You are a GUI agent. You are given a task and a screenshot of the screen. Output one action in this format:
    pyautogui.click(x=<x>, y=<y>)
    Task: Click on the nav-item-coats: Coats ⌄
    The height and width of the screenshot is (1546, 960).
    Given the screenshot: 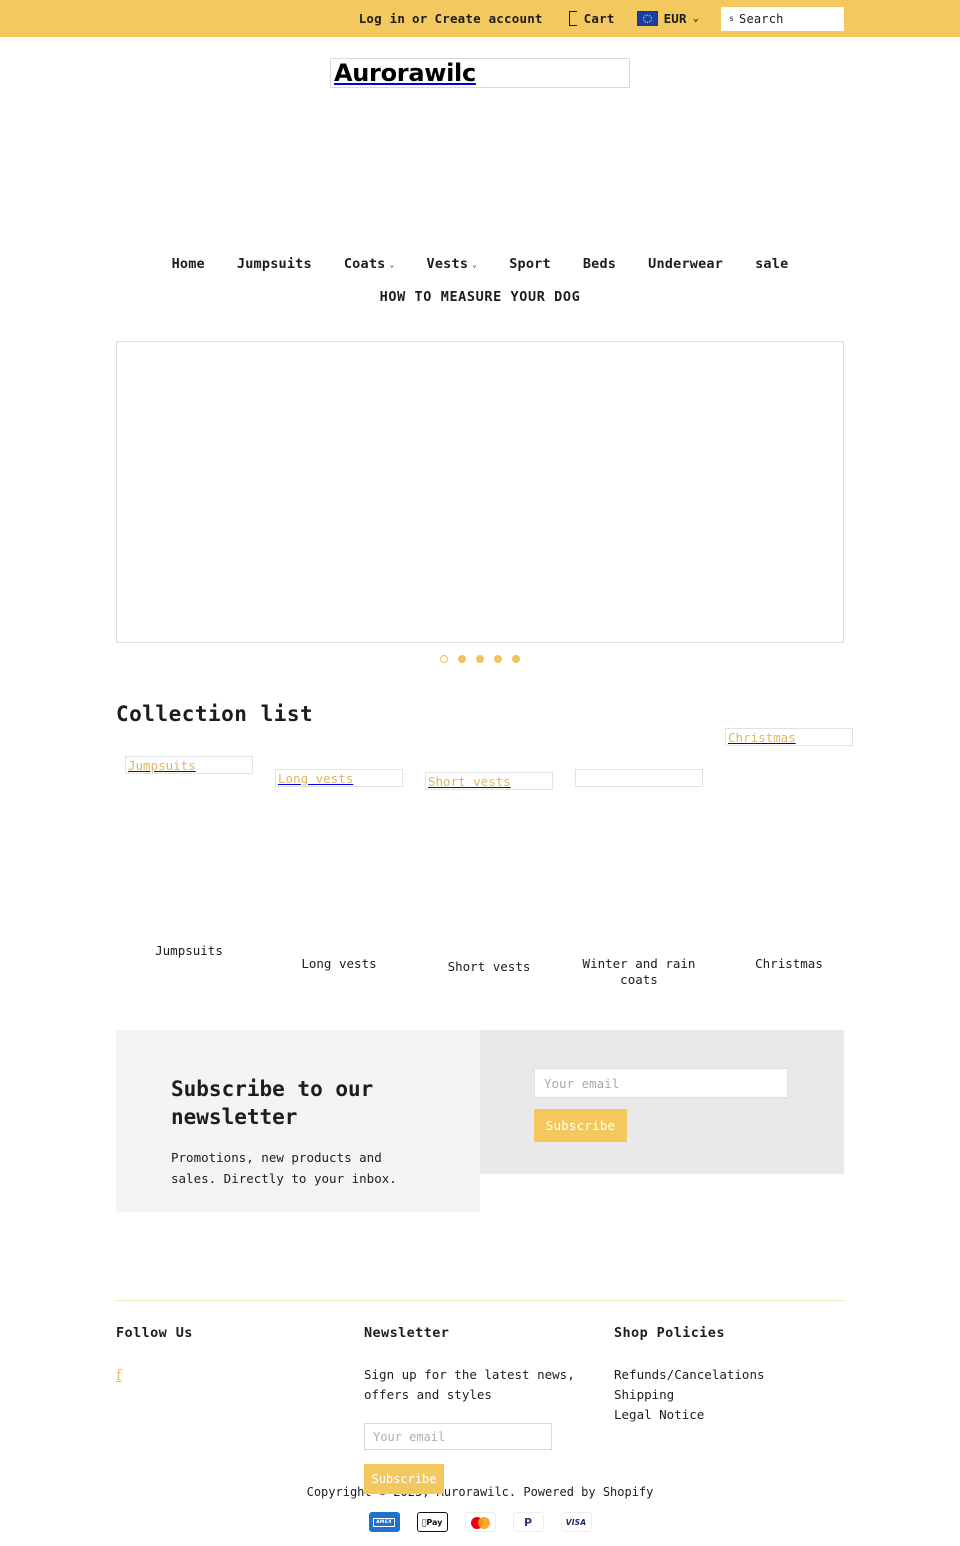 What is the action you would take?
    pyautogui.click(x=369, y=264)
    